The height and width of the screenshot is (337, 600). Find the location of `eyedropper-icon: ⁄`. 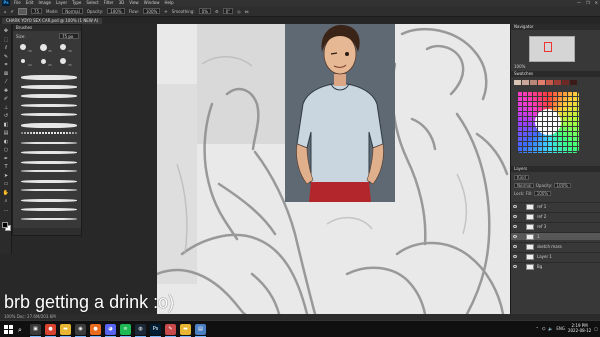

eyedropper-icon: ⁄ is located at coordinates (6, 82).